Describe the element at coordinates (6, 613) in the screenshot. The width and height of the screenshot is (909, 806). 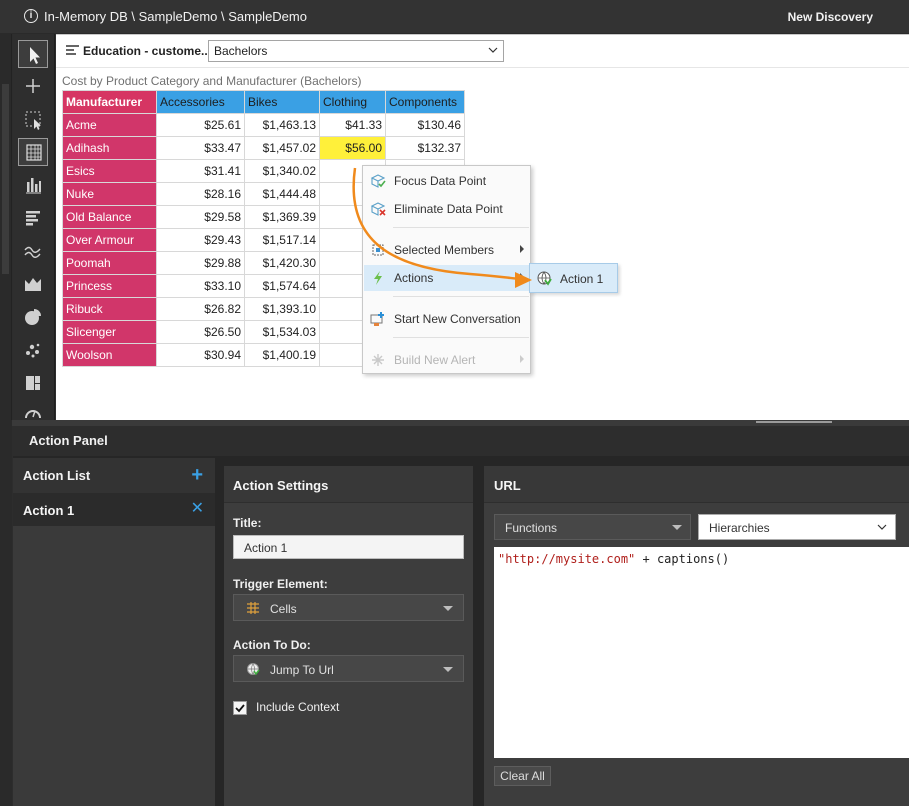
I see `left-scroll-strip-lower` at that location.